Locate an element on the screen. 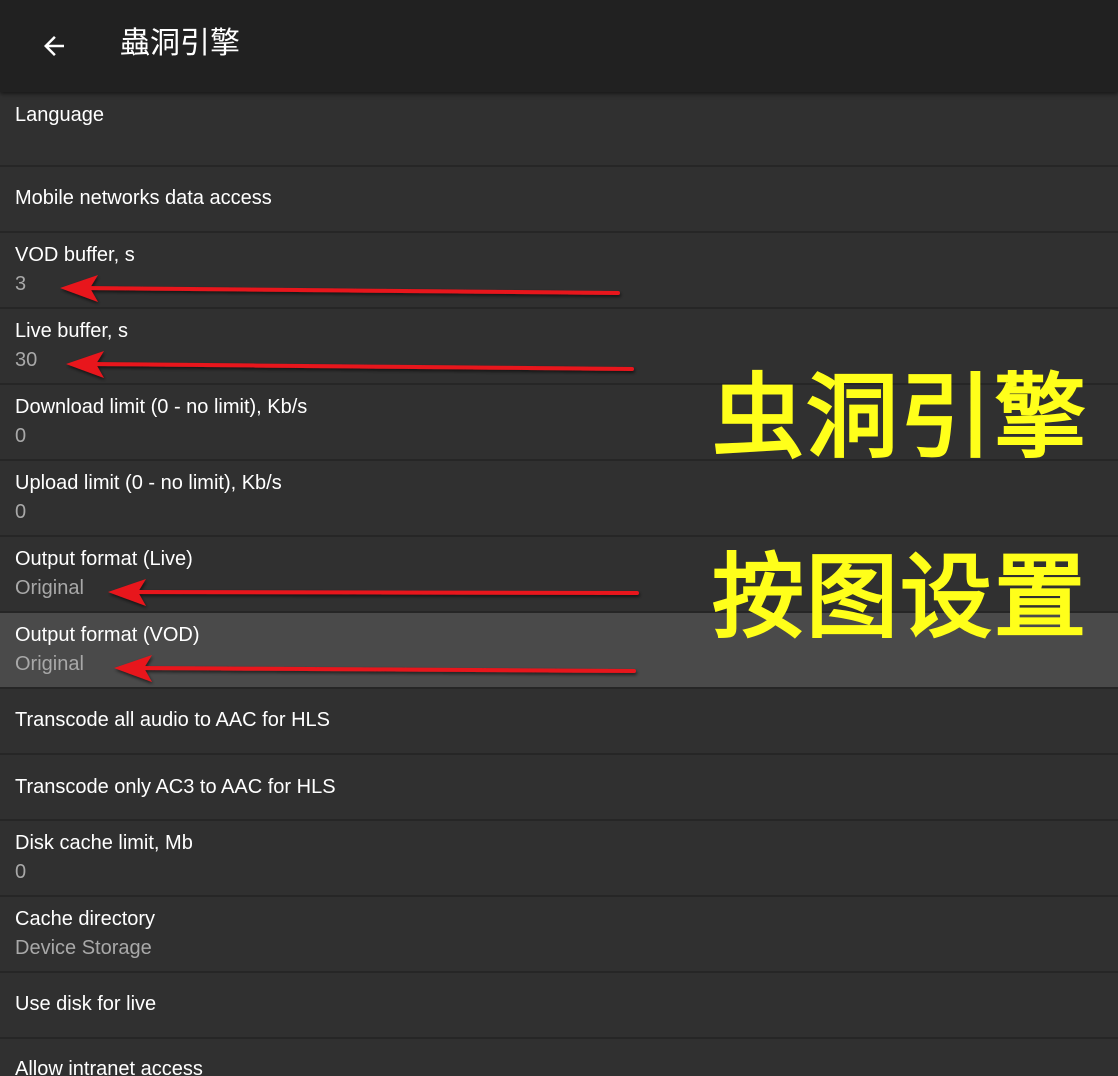  setting-title: Download limit (0 - no limit), Kb/s is located at coordinates (161, 407).